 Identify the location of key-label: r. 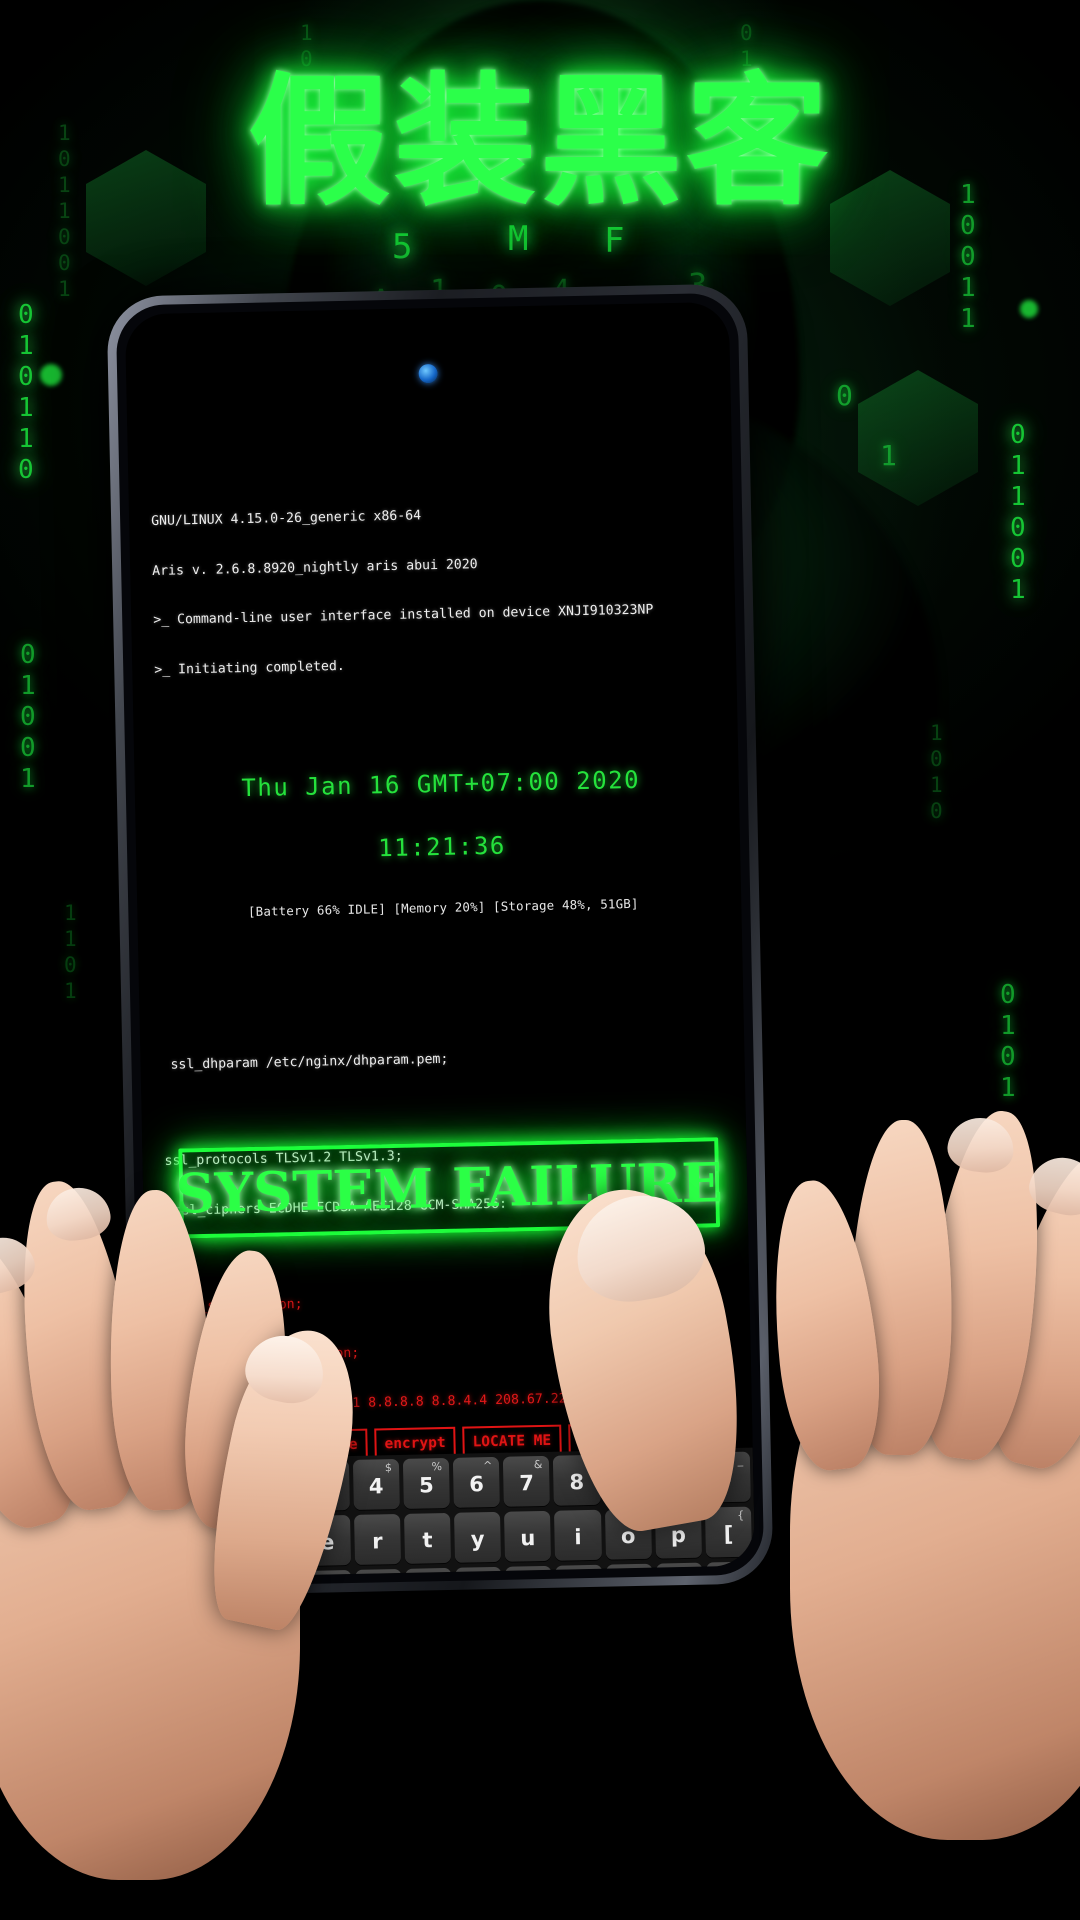
(377, 1541).